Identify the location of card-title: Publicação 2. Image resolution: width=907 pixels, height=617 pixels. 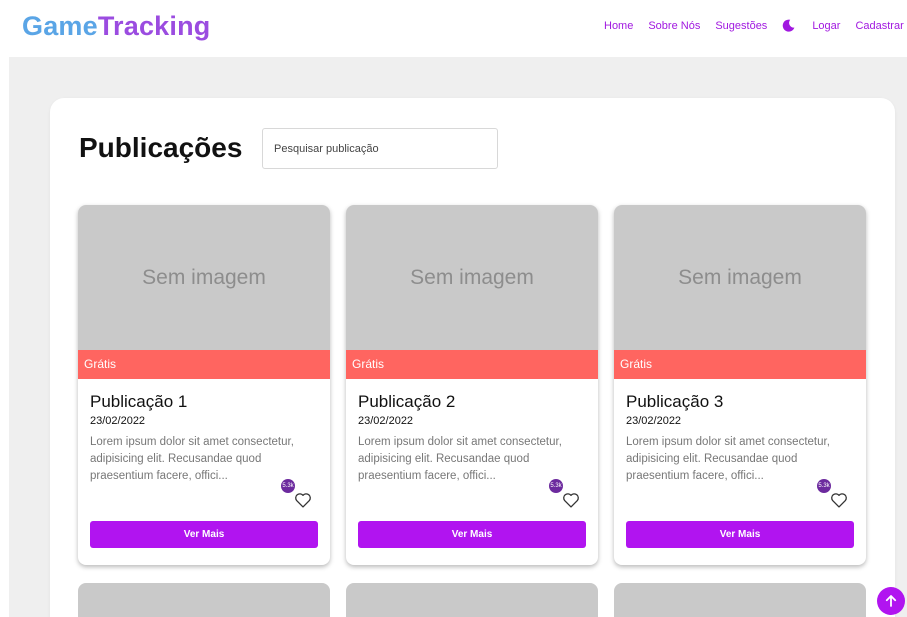
(407, 401).